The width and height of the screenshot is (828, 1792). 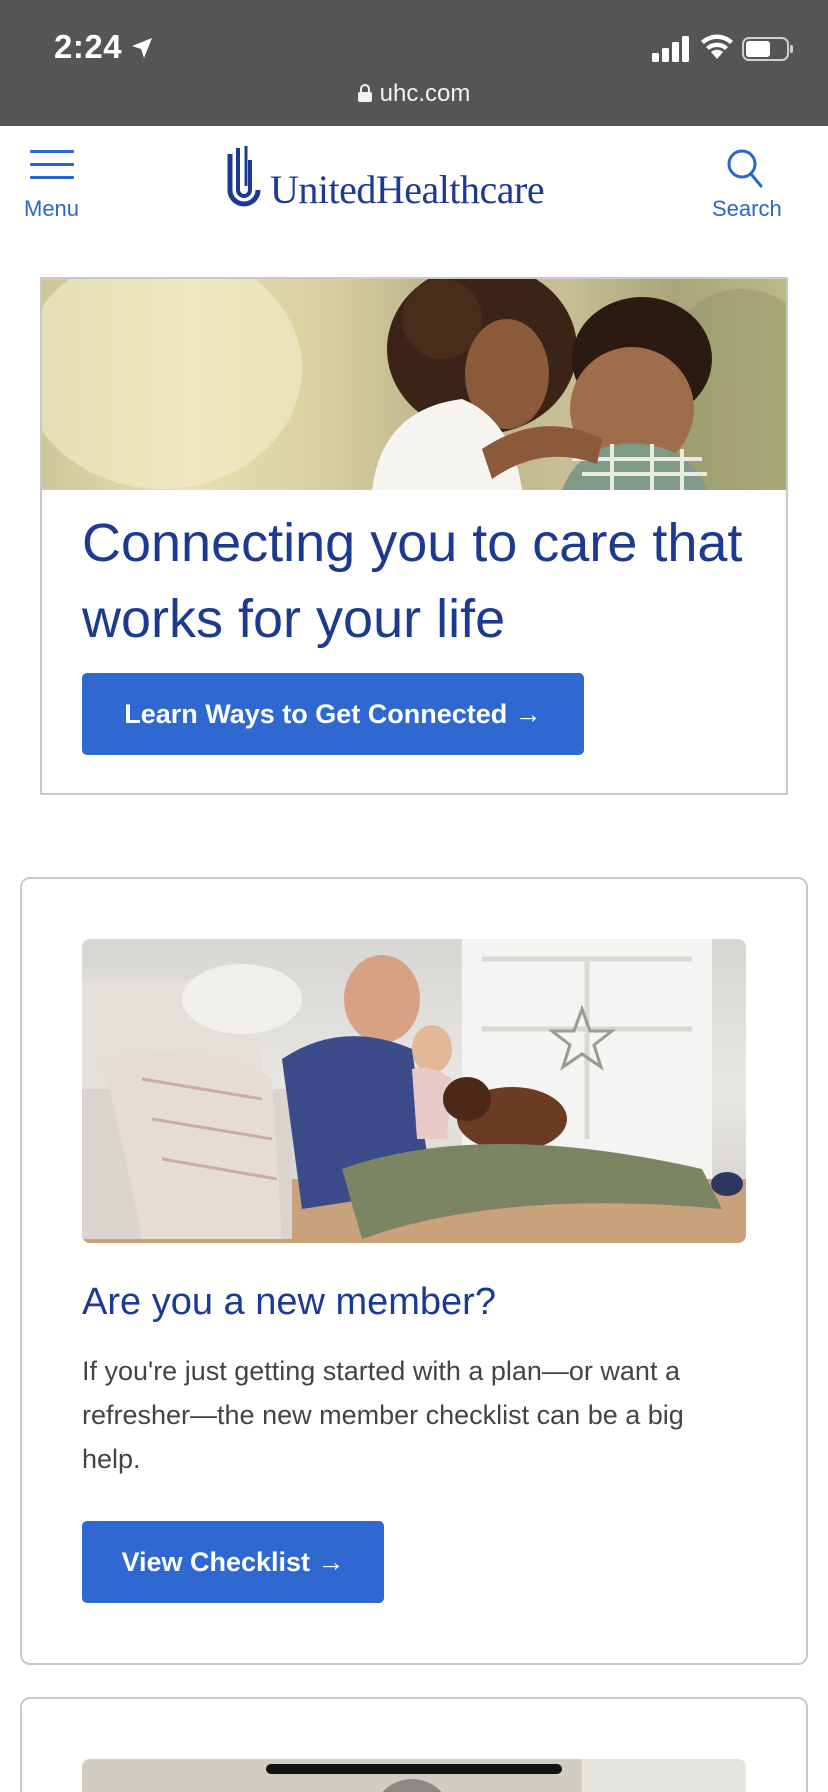 I want to click on search-button: Search, so click(x=753, y=181).